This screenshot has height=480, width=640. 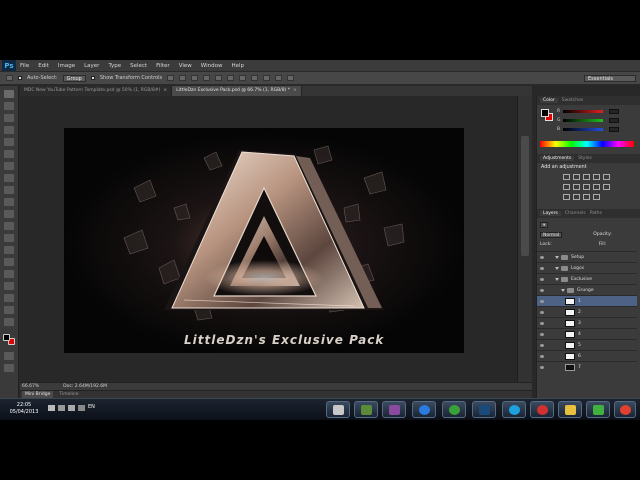 I want to click on layer-row-3: 3, so click(x=587, y=322).